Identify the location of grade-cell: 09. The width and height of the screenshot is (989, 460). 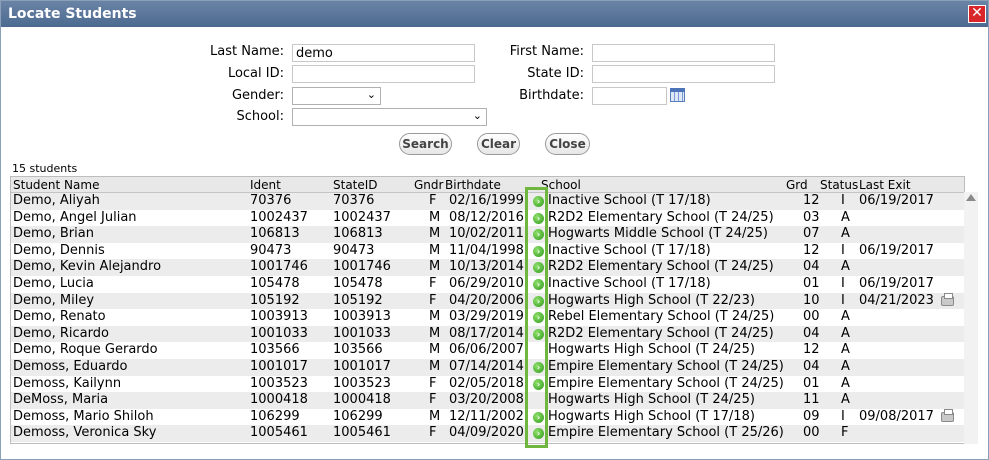
(811, 416).